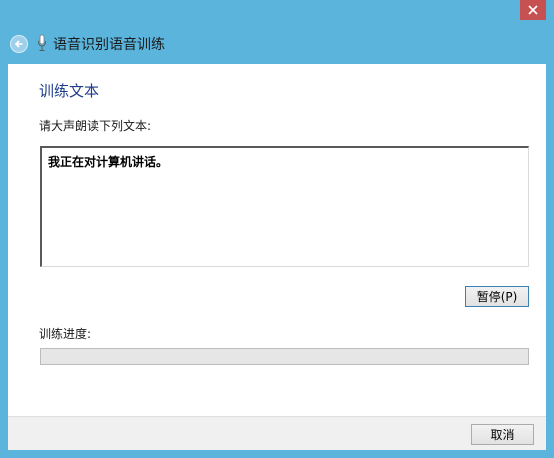  I want to click on training-progress-bar, so click(284, 356).